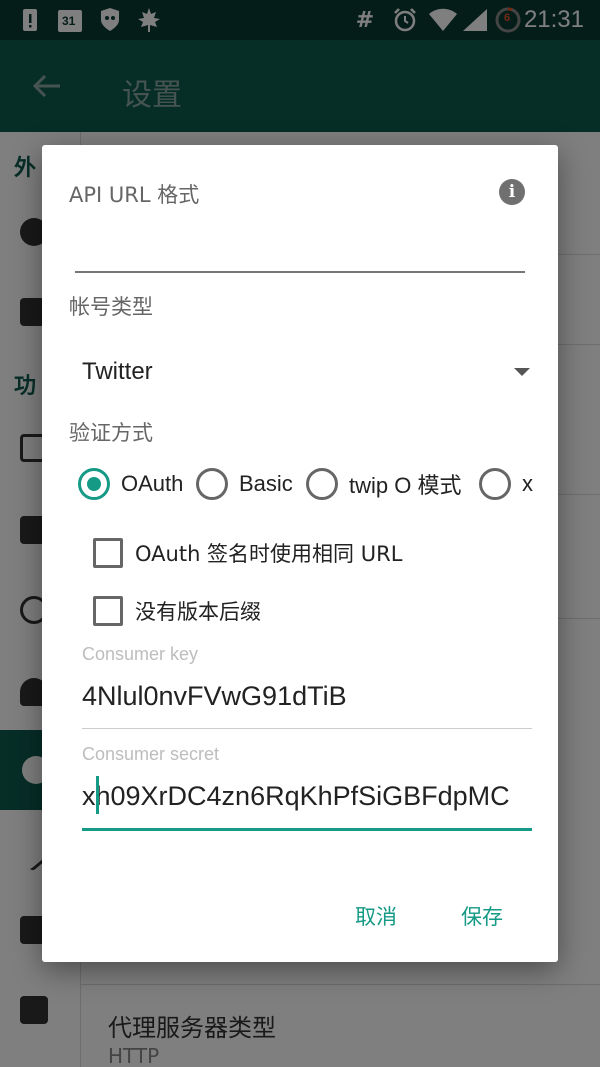  I want to click on radio-label: twip O 模式, so click(405, 485).